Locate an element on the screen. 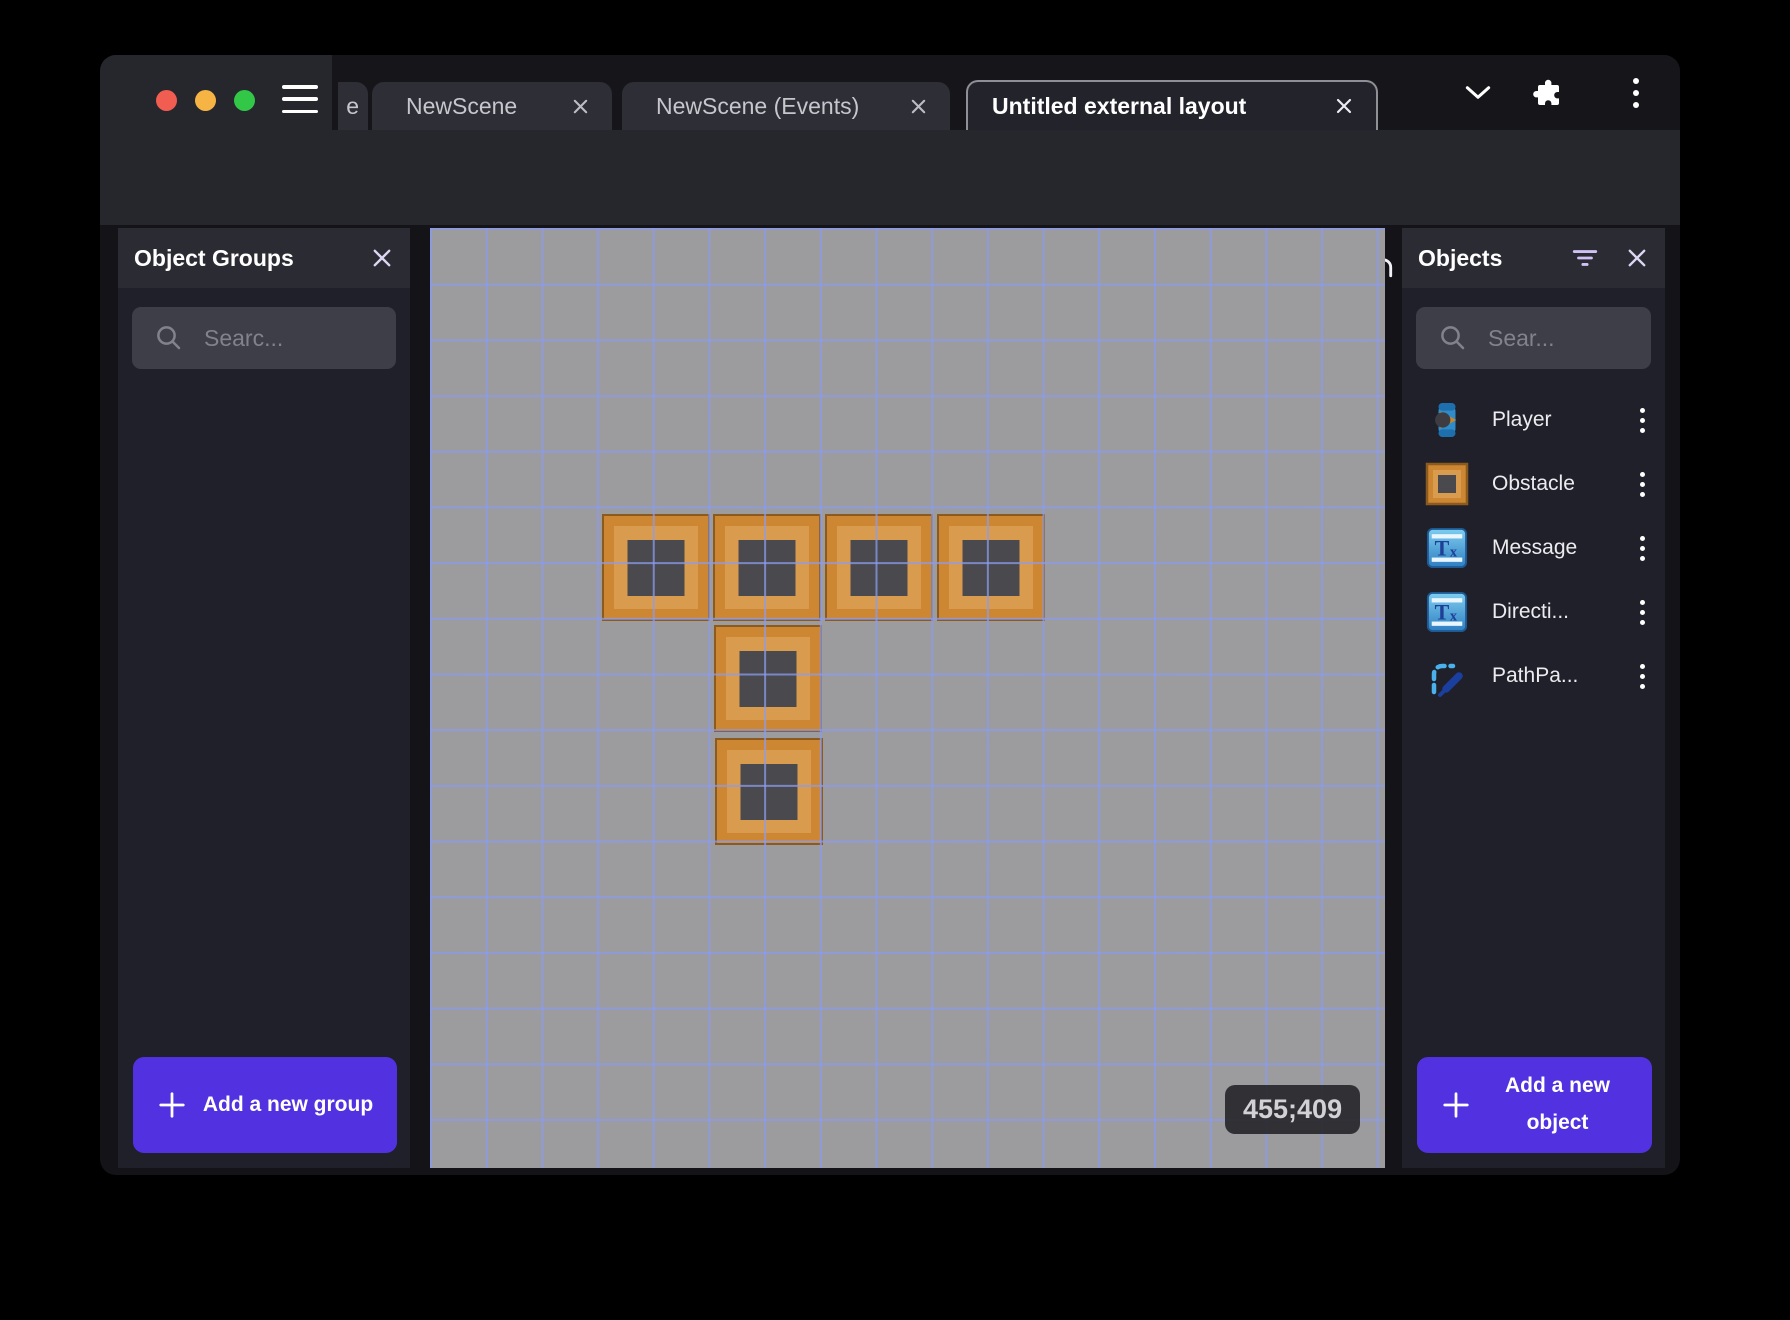 The height and width of the screenshot is (1320, 1790). object-row-message: Tx Message is located at coordinates (1533, 548).